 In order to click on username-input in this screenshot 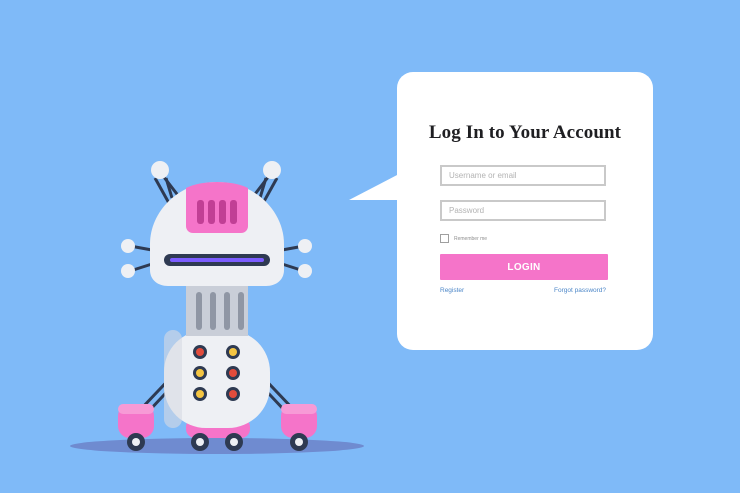, I will do `click(523, 175)`.